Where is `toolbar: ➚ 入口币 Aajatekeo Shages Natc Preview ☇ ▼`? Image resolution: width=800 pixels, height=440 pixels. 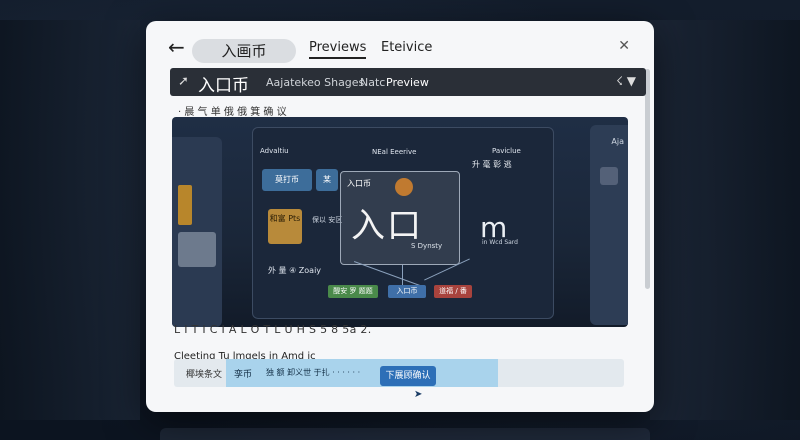 toolbar: ➚ 入口币 Aajatekeo Shages Natc Preview ☇ ▼ is located at coordinates (408, 82).